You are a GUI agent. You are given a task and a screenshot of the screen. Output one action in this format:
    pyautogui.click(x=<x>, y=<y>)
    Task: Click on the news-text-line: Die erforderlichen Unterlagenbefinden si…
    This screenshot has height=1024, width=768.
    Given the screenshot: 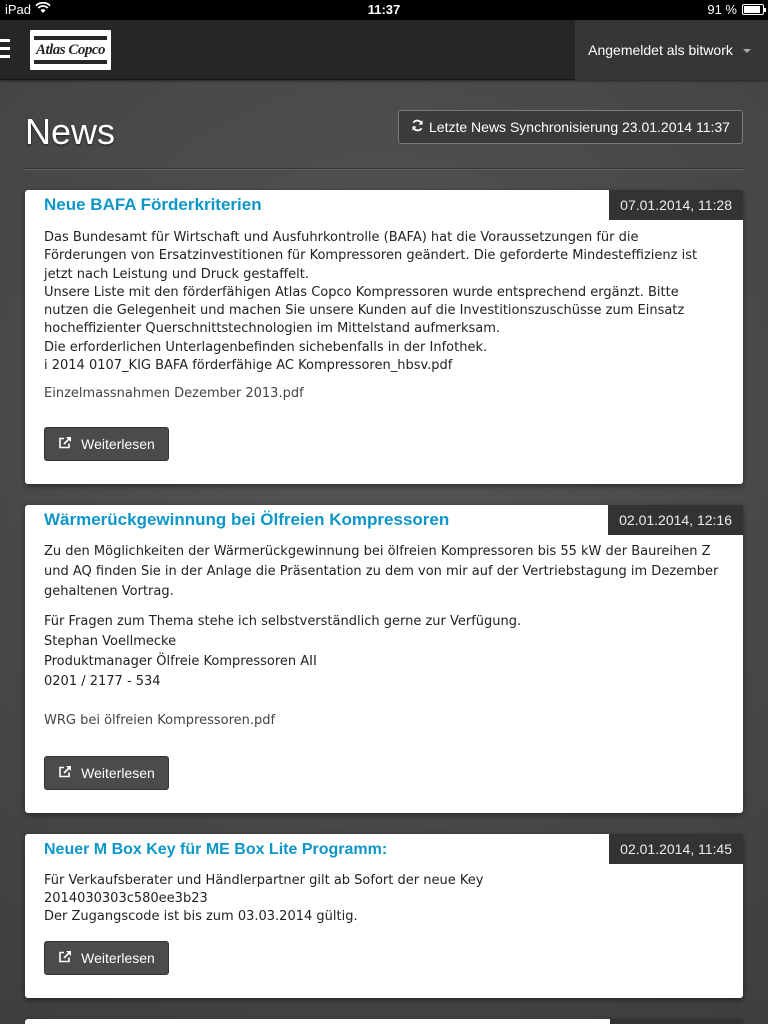 What is the action you would take?
    pyautogui.click(x=266, y=347)
    